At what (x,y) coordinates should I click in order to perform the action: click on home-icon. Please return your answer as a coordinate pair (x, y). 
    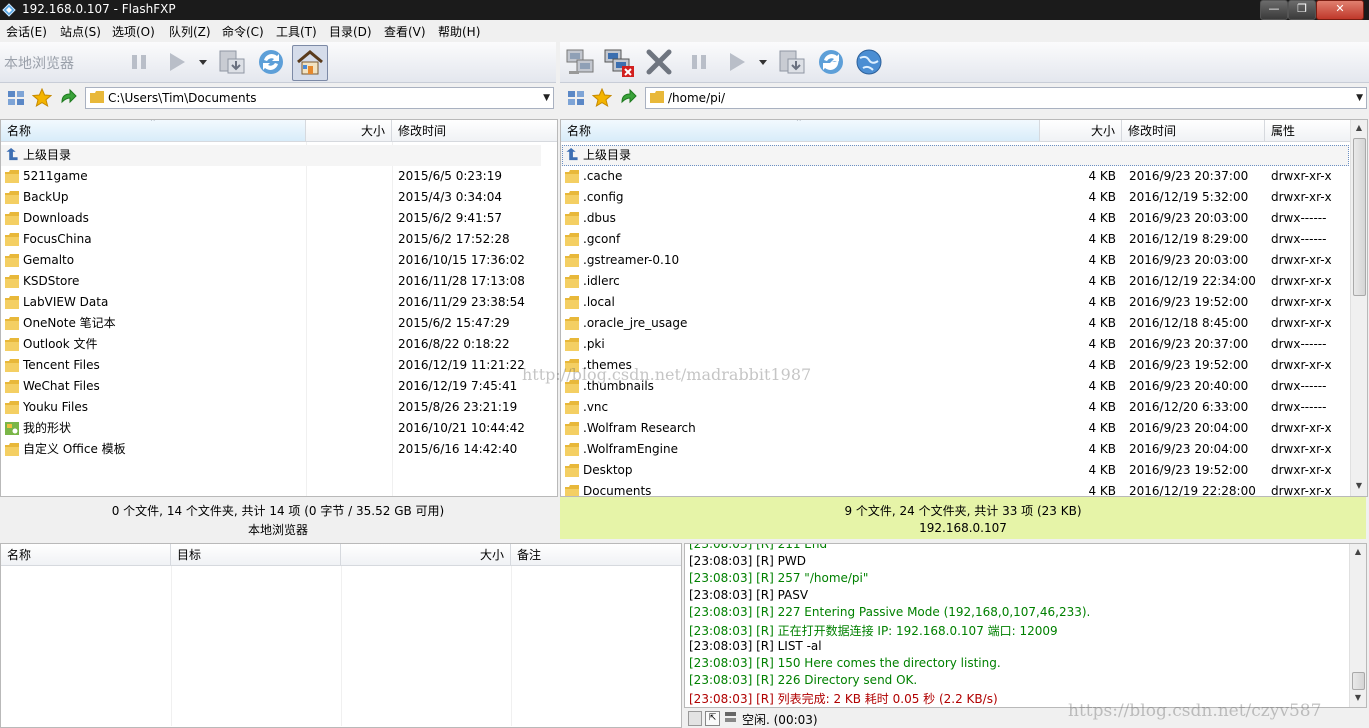
    Looking at the image, I should click on (310, 62).